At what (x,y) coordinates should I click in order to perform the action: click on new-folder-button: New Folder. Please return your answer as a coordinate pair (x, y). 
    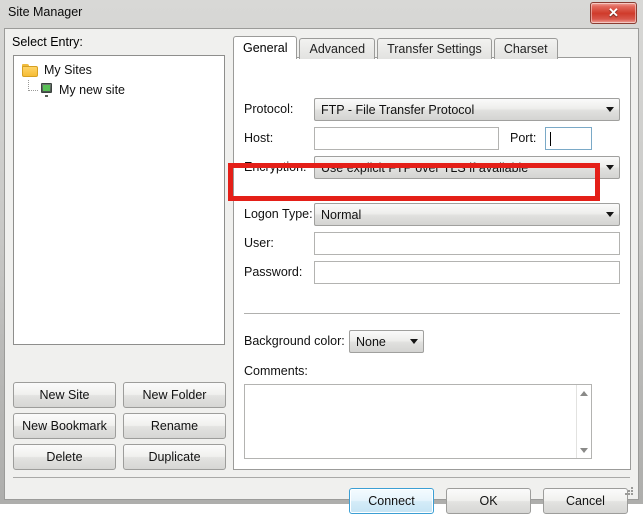
    Looking at the image, I should click on (174, 395).